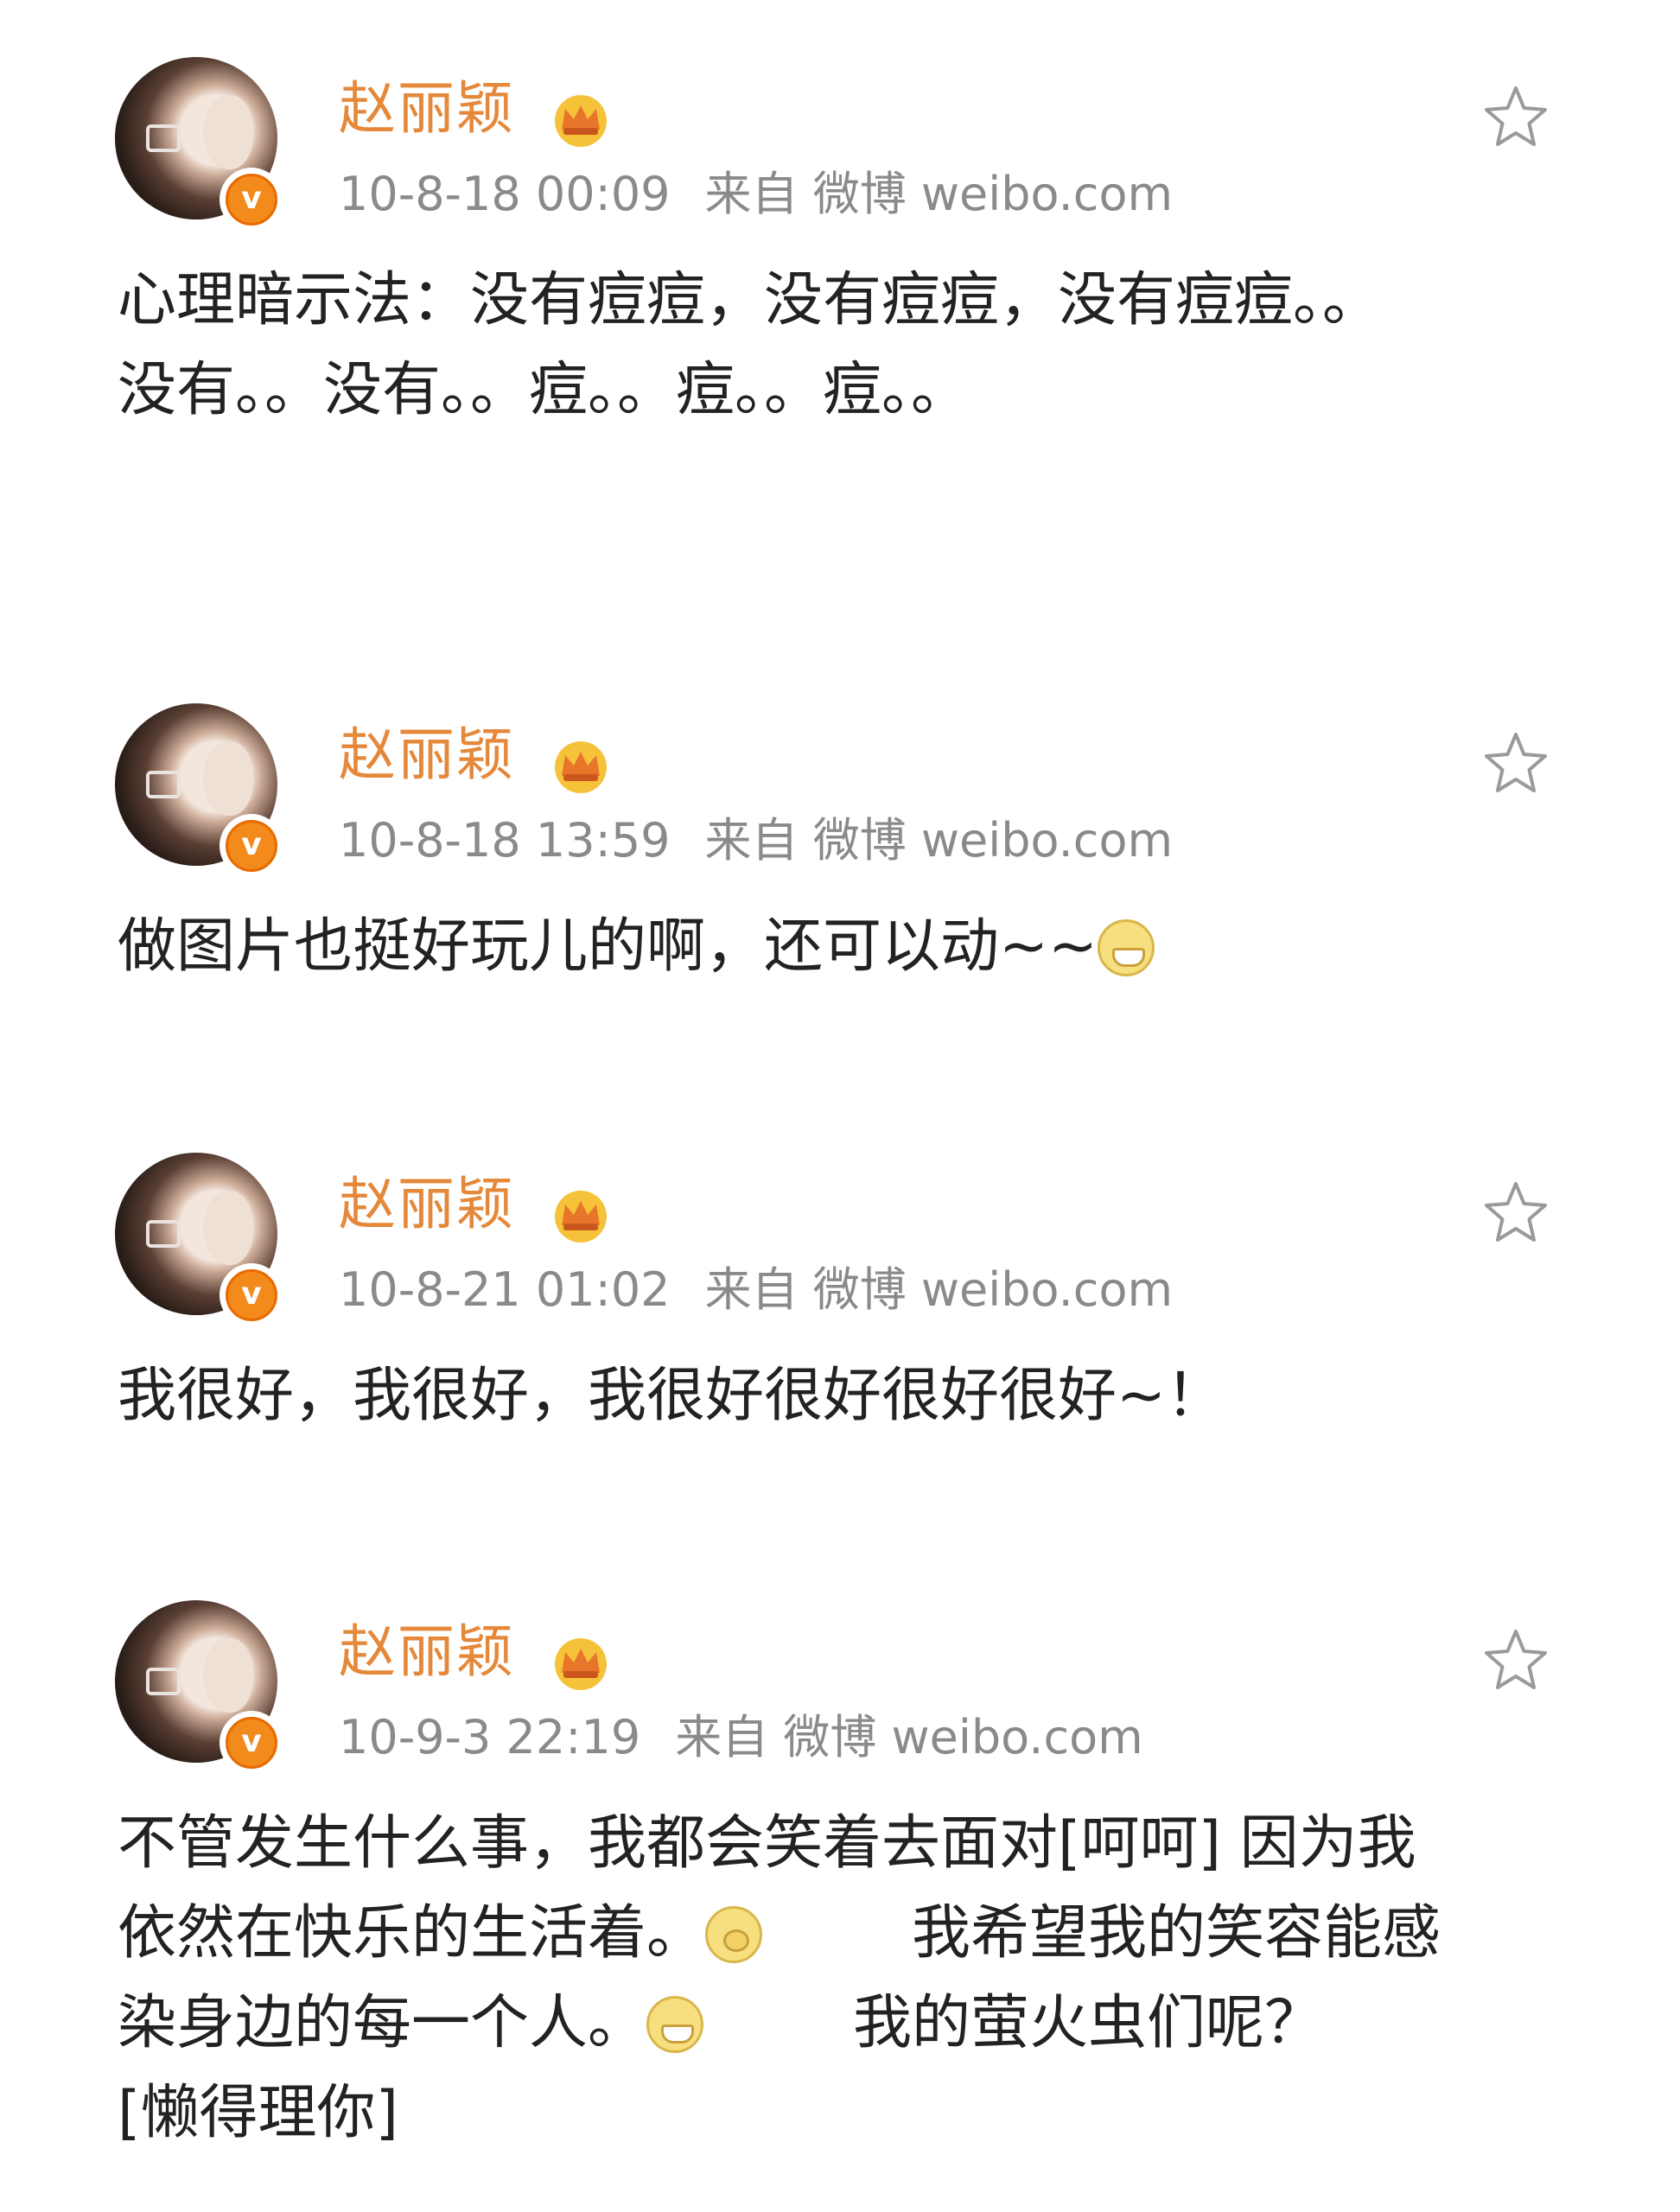 This screenshot has height=2212, width=1680. Describe the element at coordinates (608, 946) in the screenshot. I see `post-text-body: 做图片也挺好玩儿的啊，还可以动~~` at that location.